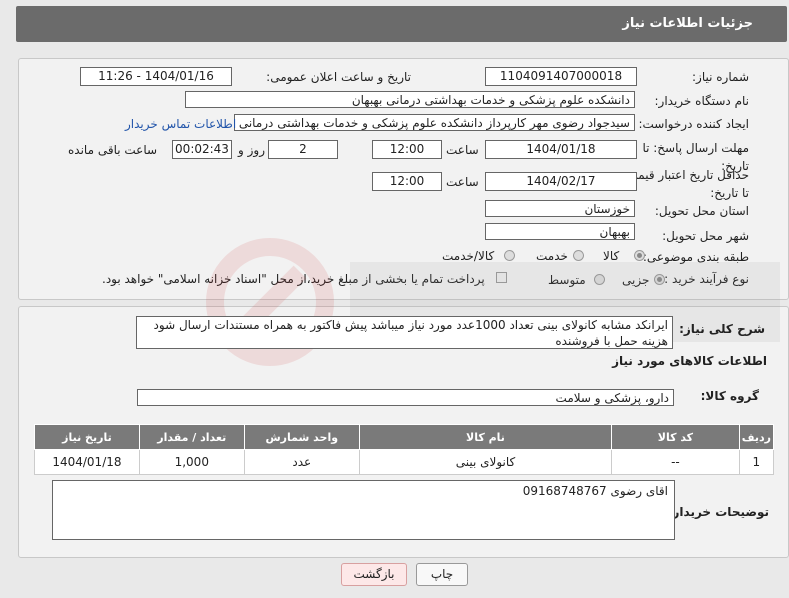 The height and width of the screenshot is (598, 789). Describe the element at coordinates (113, 150) in the screenshot. I see `remaining-label: ساعت باقی مانده` at that location.